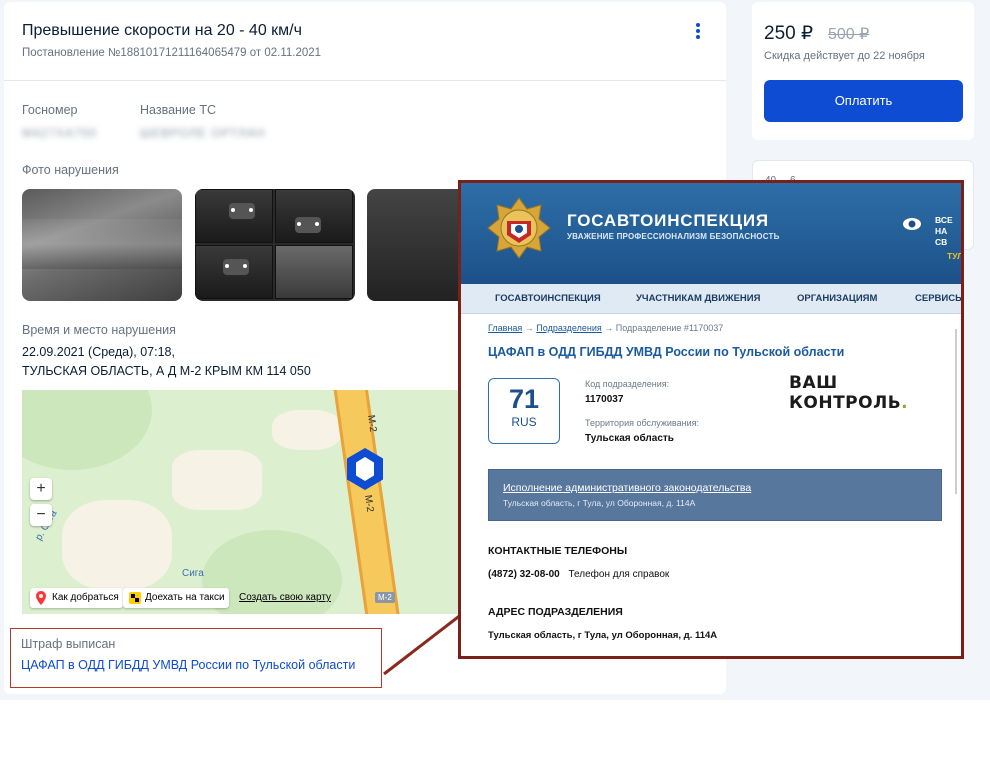 Image resolution: width=990 pixels, height=770 pixels. What do you see at coordinates (669, 328) in the screenshot?
I see `crumb-current: Подразделение #1170037` at bounding box center [669, 328].